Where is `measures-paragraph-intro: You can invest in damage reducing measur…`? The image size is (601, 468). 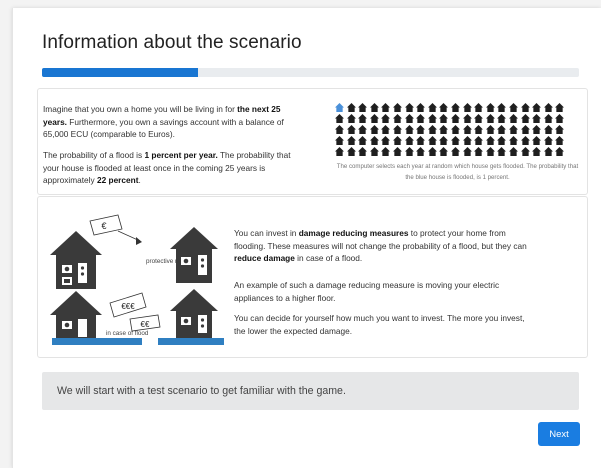 measures-paragraph-intro: You can invest in damage reducing measur… is located at coordinates (380, 245).